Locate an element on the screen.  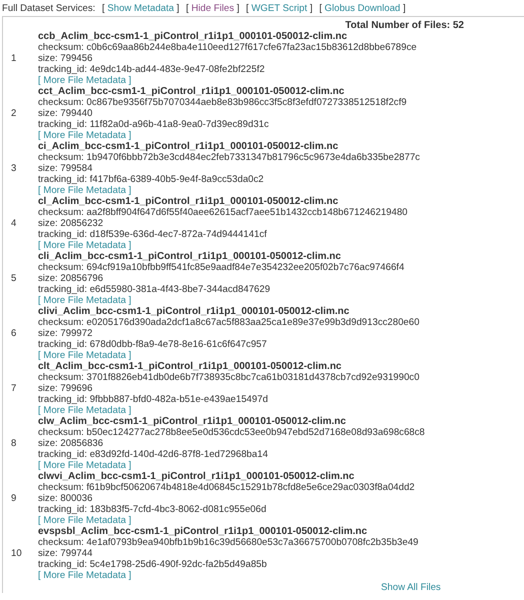
size-text: size: 799440 is located at coordinates (66, 113).